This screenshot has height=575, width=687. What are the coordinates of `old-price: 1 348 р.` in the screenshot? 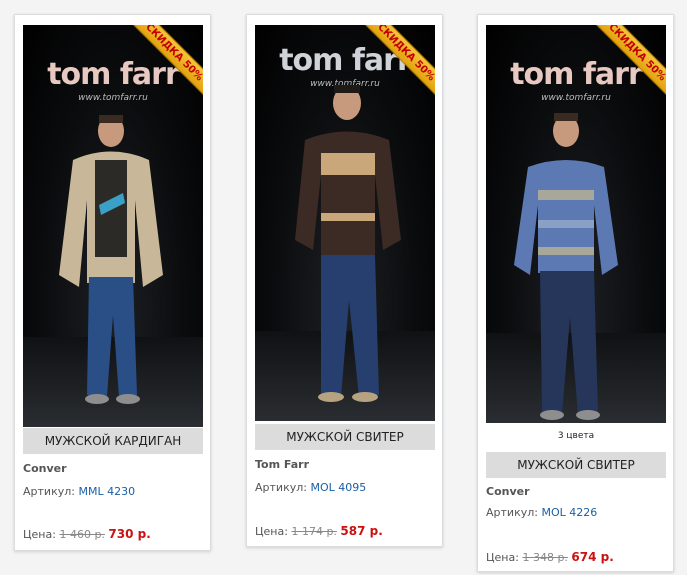 It's located at (545, 557).